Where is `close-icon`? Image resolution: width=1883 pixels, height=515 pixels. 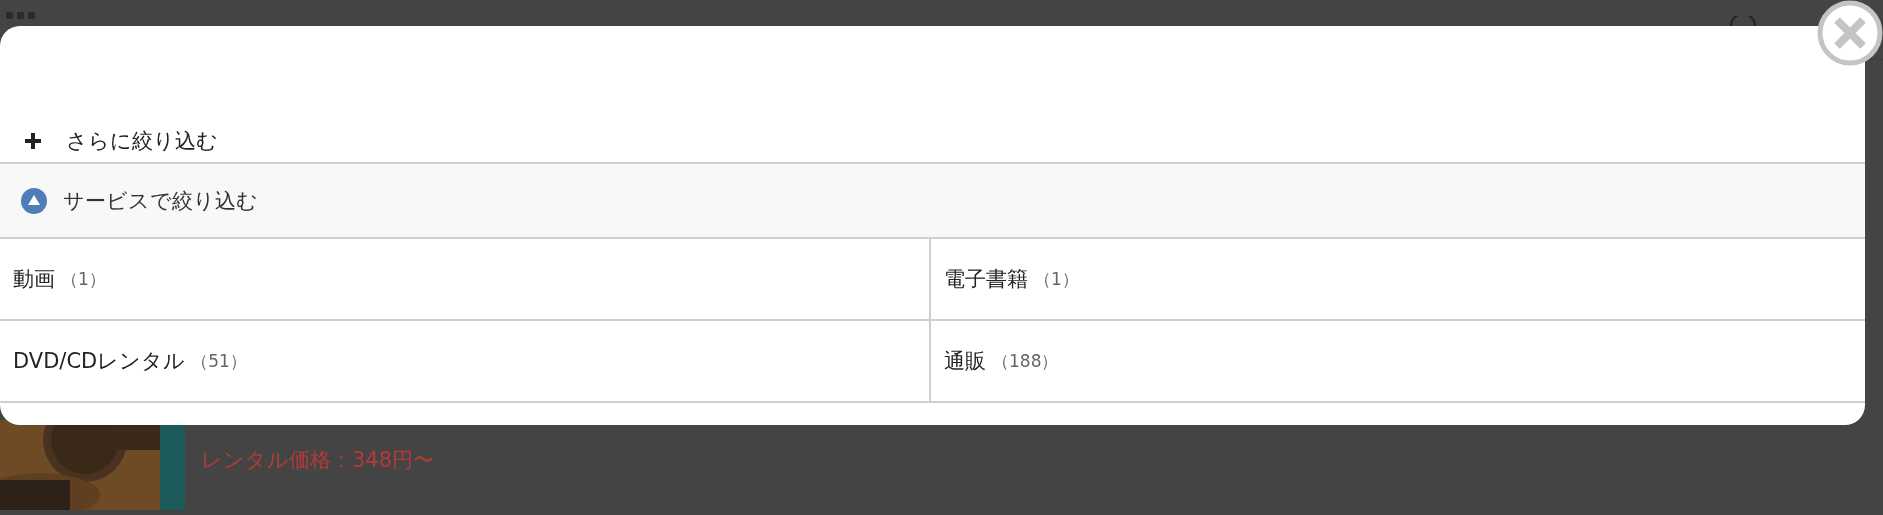 close-icon is located at coordinates (1850, 33).